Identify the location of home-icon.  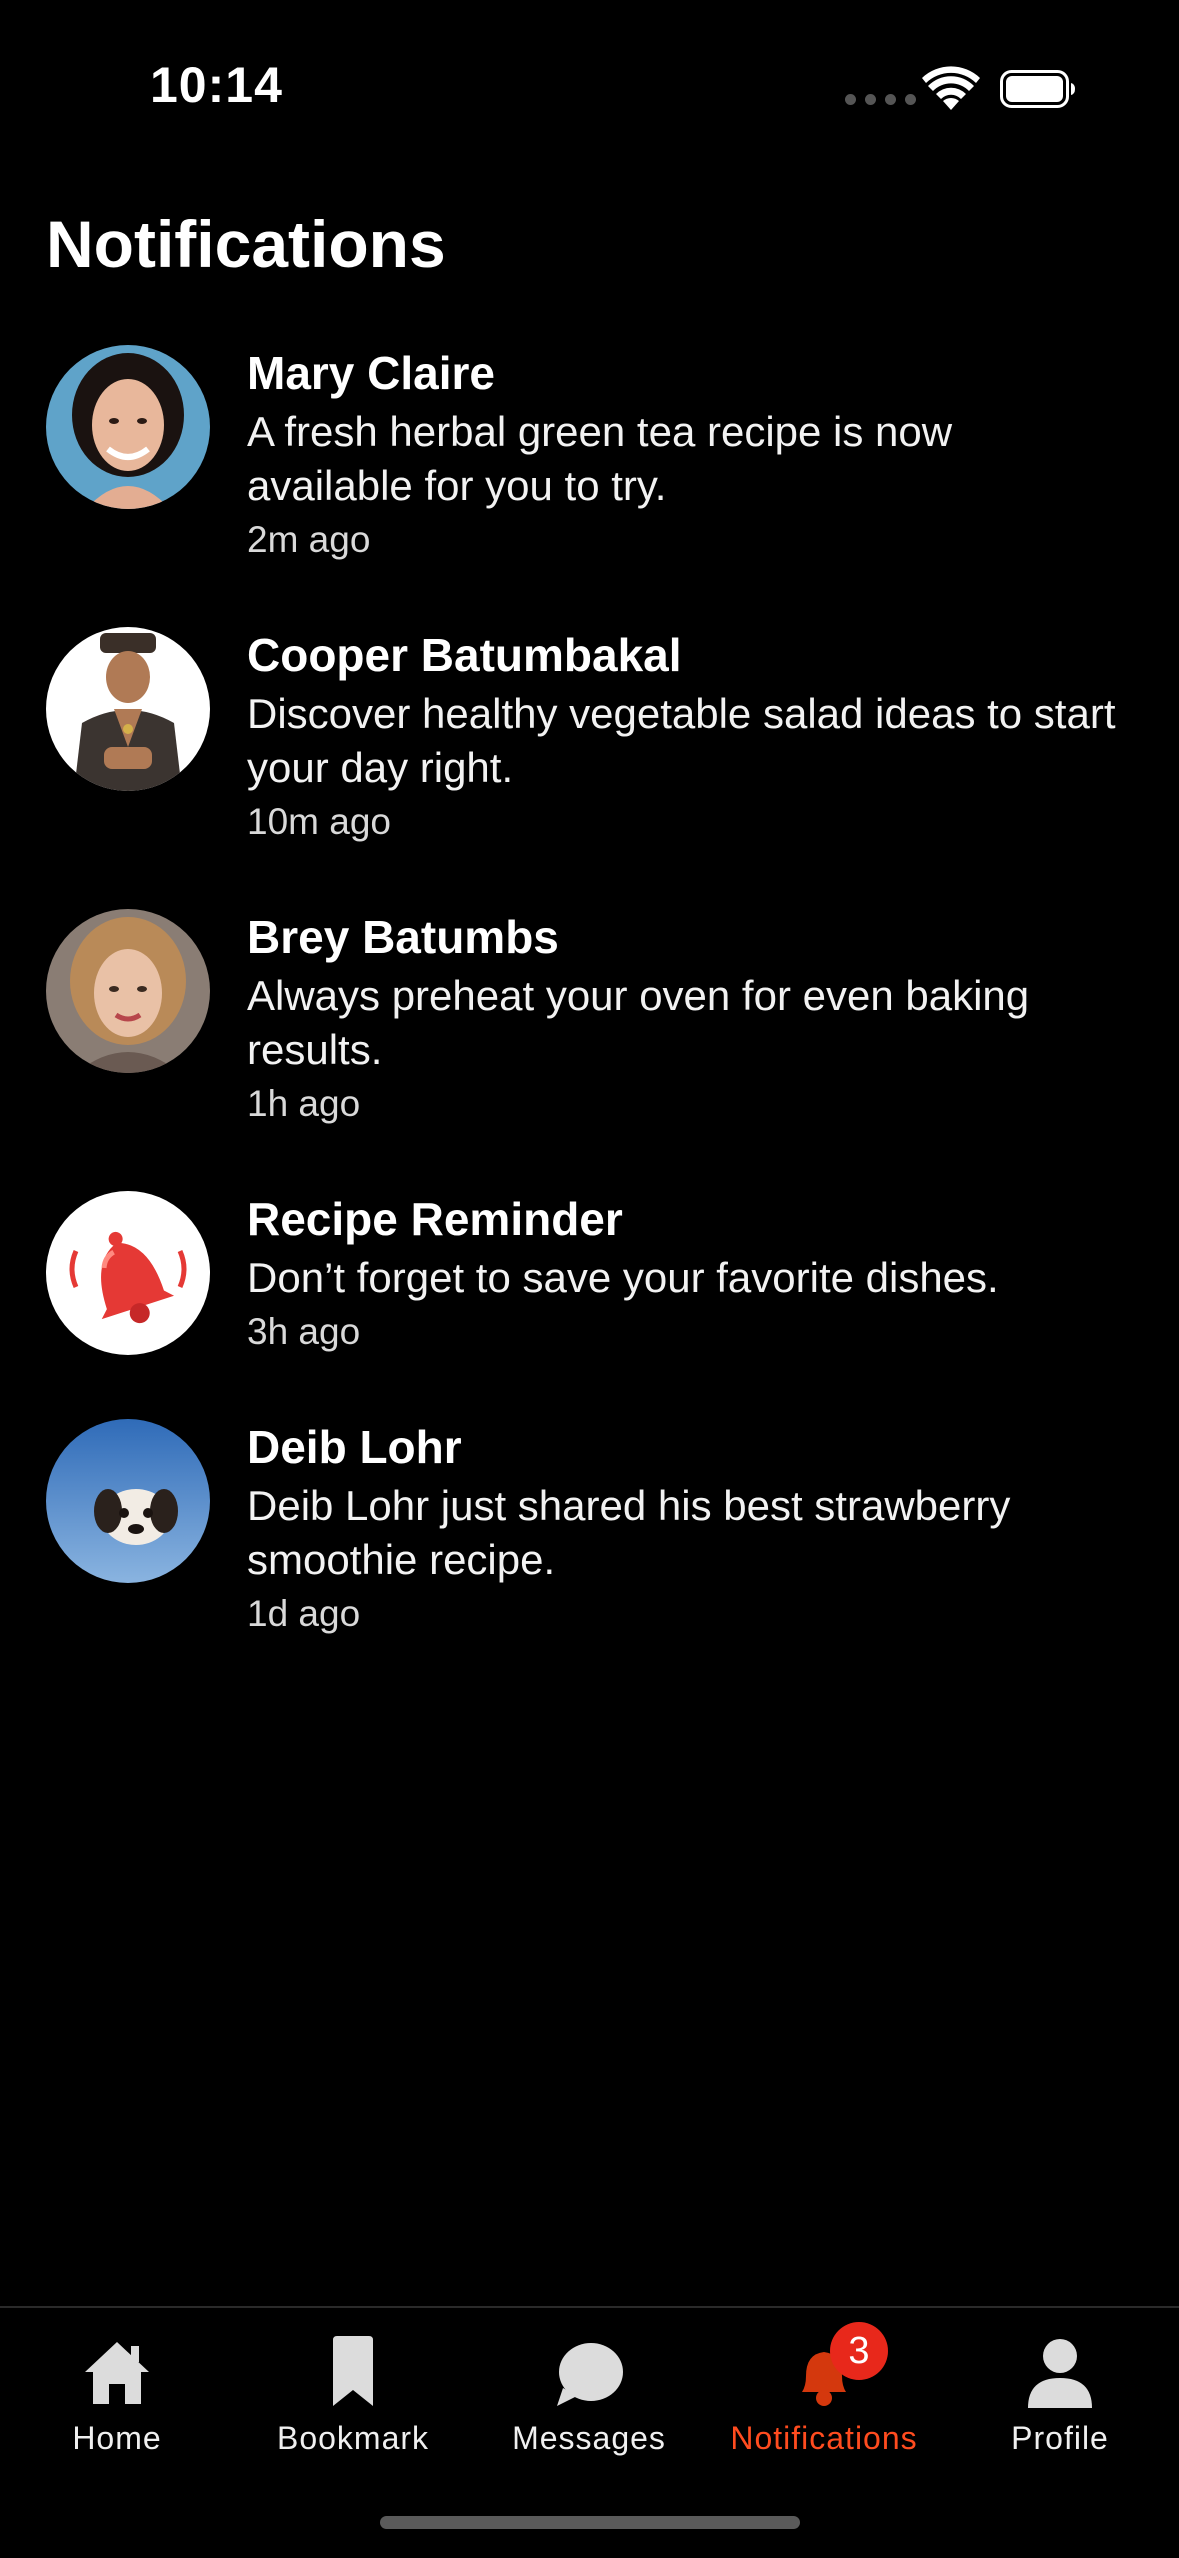
(117, 2372).